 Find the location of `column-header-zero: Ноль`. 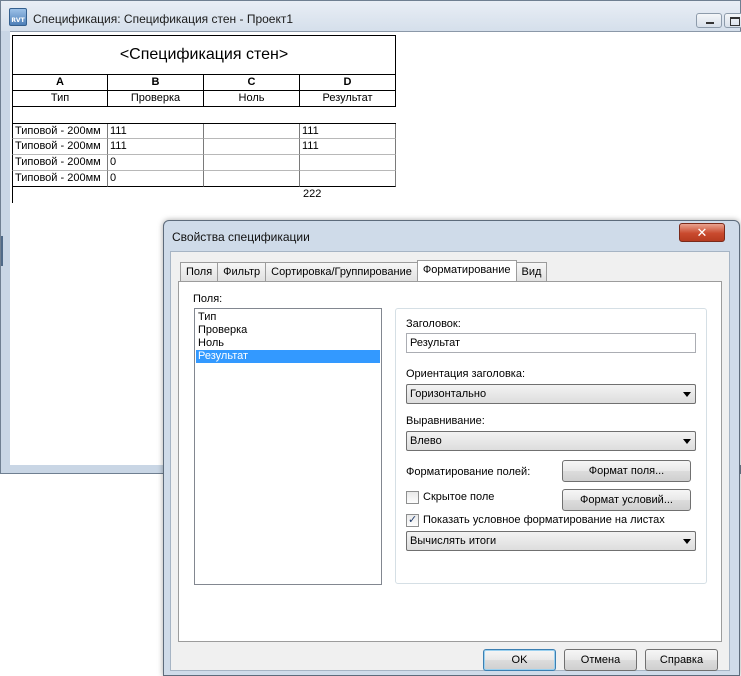

column-header-zero: Ноль is located at coordinates (252, 99).